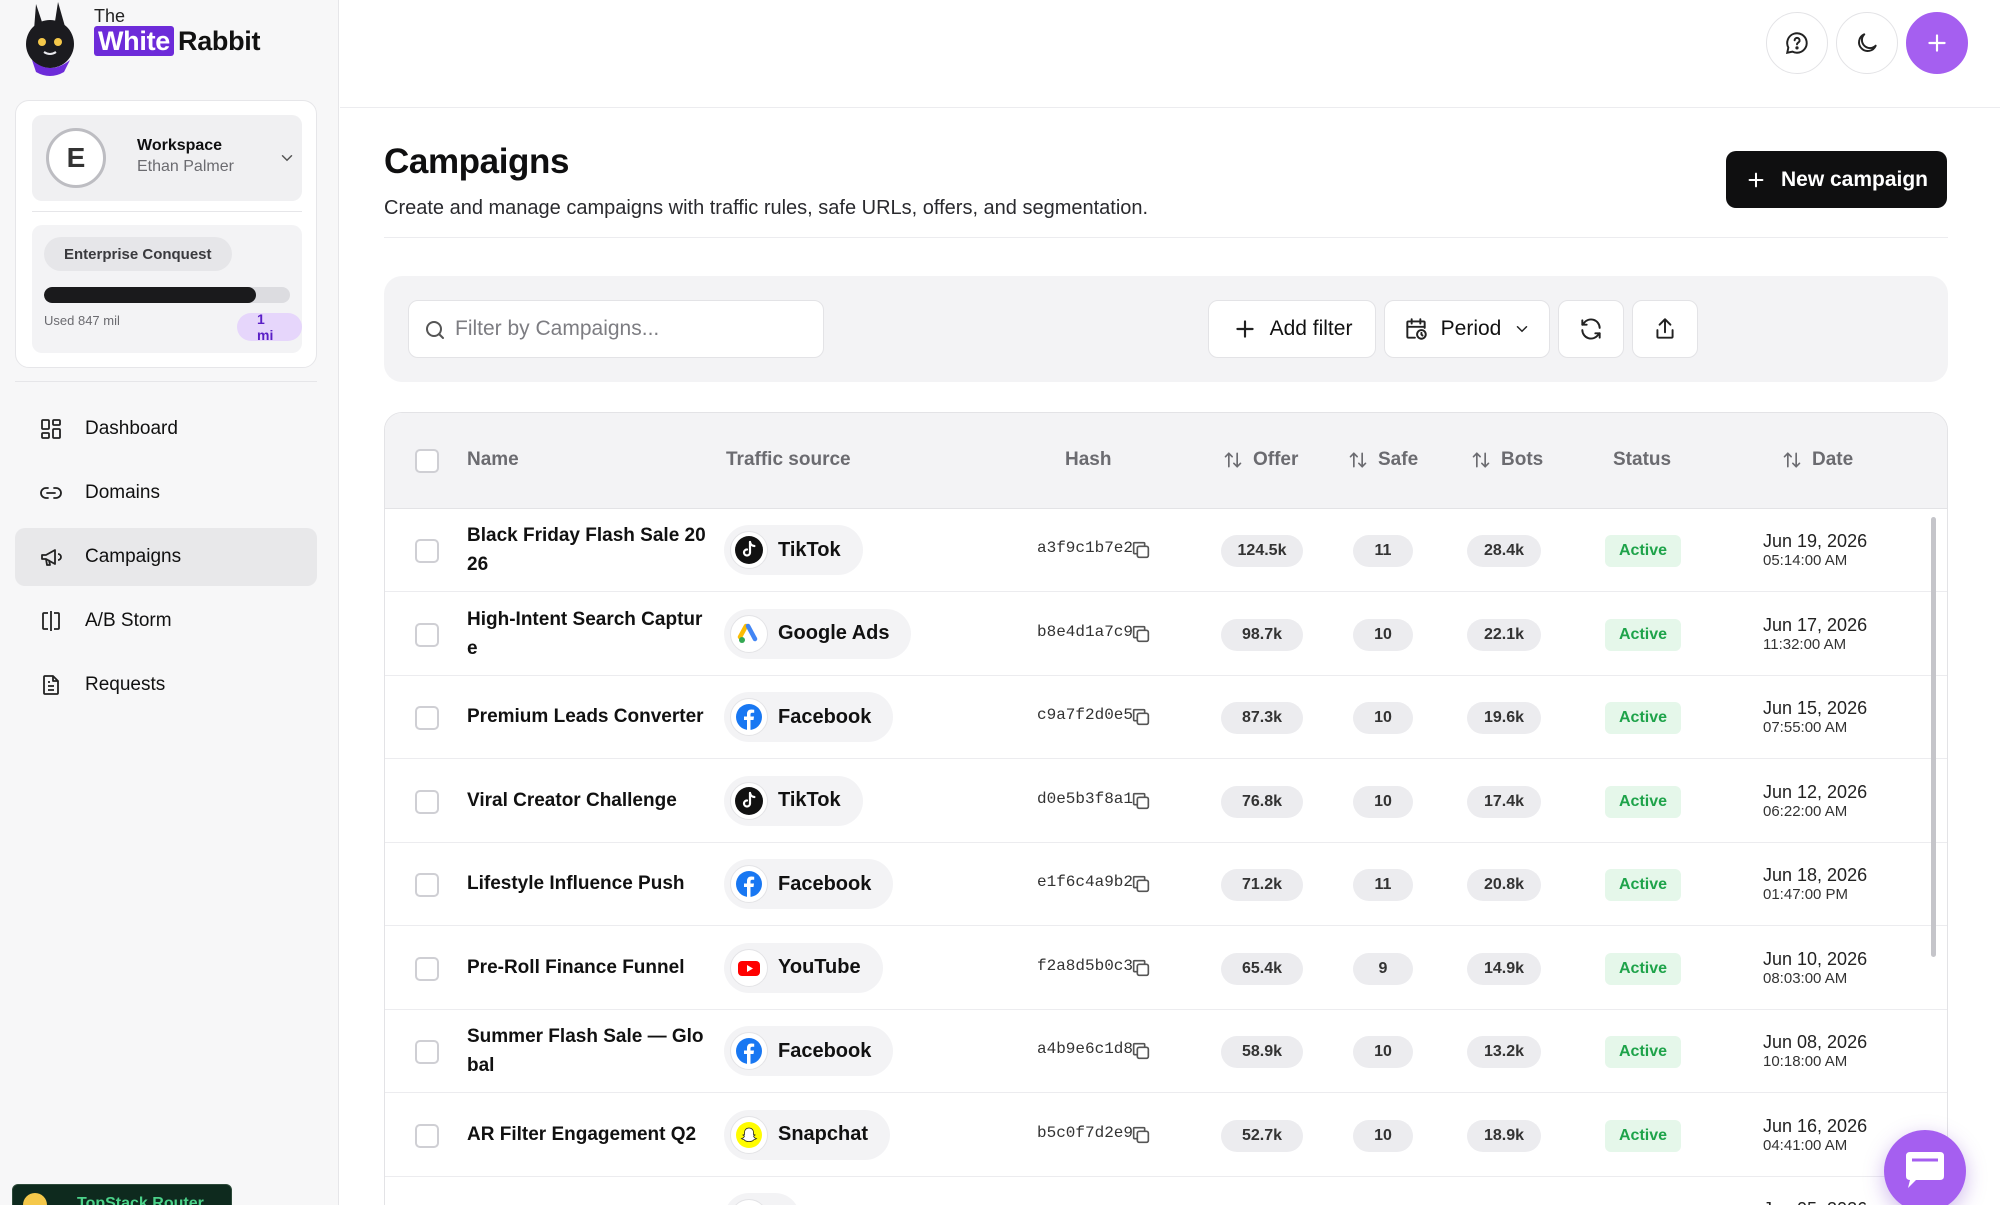  What do you see at coordinates (1591, 329) in the screenshot?
I see `refresh-button` at bounding box center [1591, 329].